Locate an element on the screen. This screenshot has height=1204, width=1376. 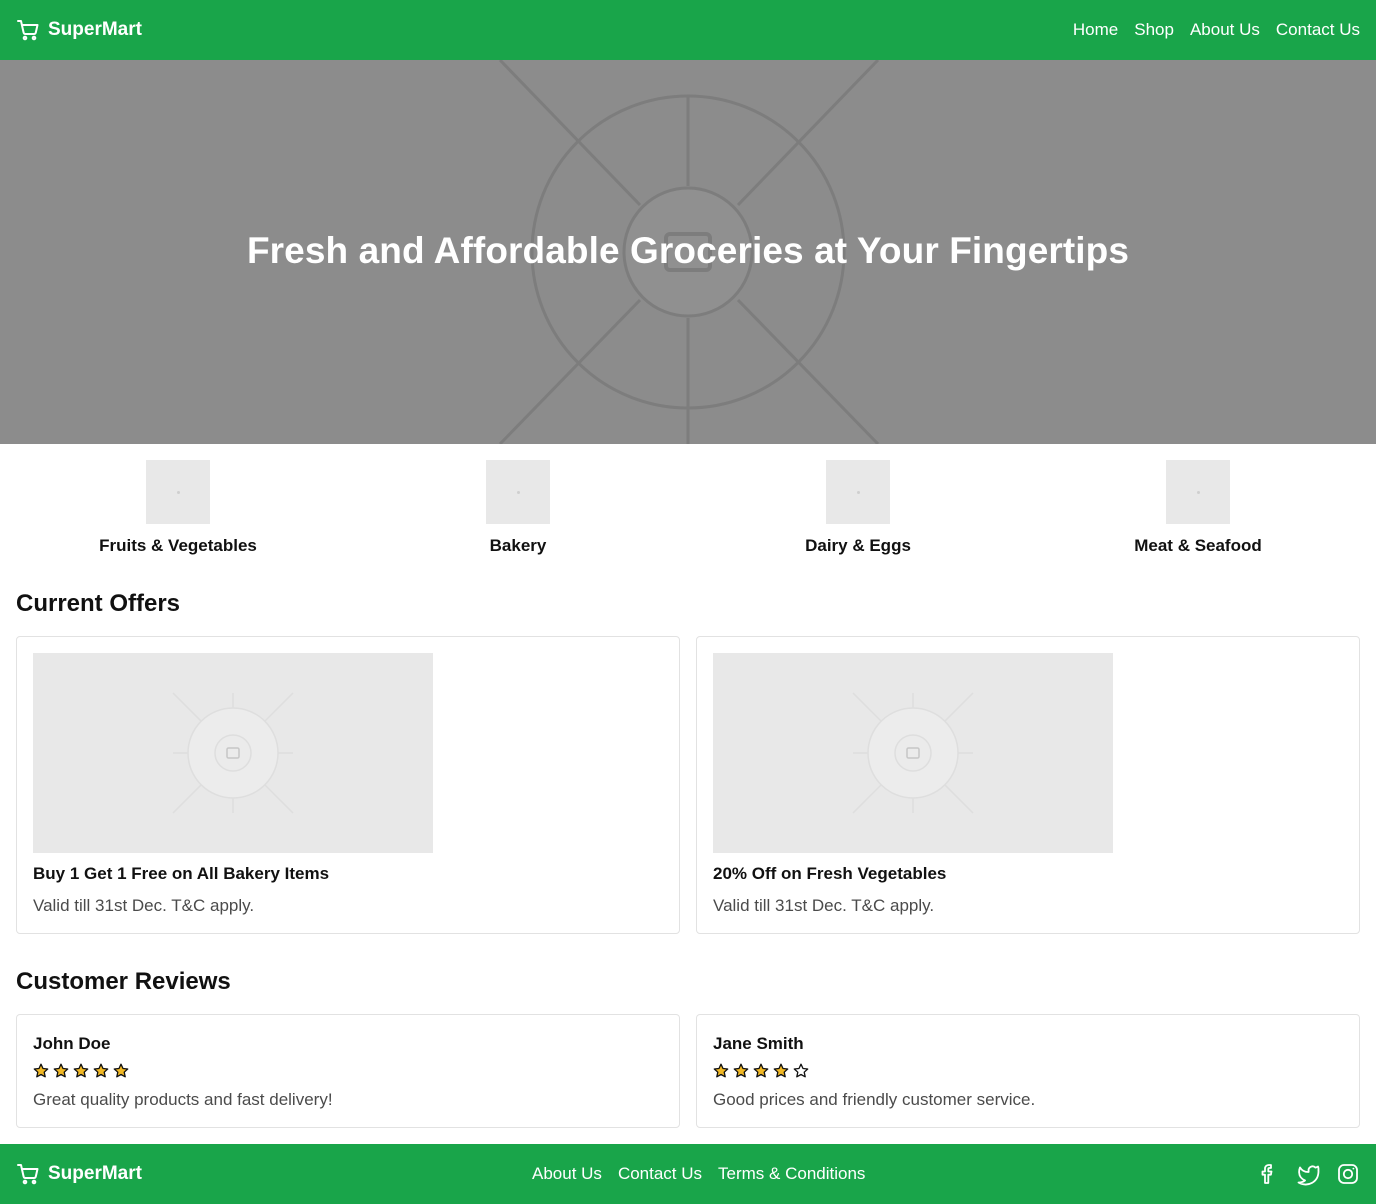
offer-title: 20% Off on Fresh Vegetables is located at coordinates (830, 873).